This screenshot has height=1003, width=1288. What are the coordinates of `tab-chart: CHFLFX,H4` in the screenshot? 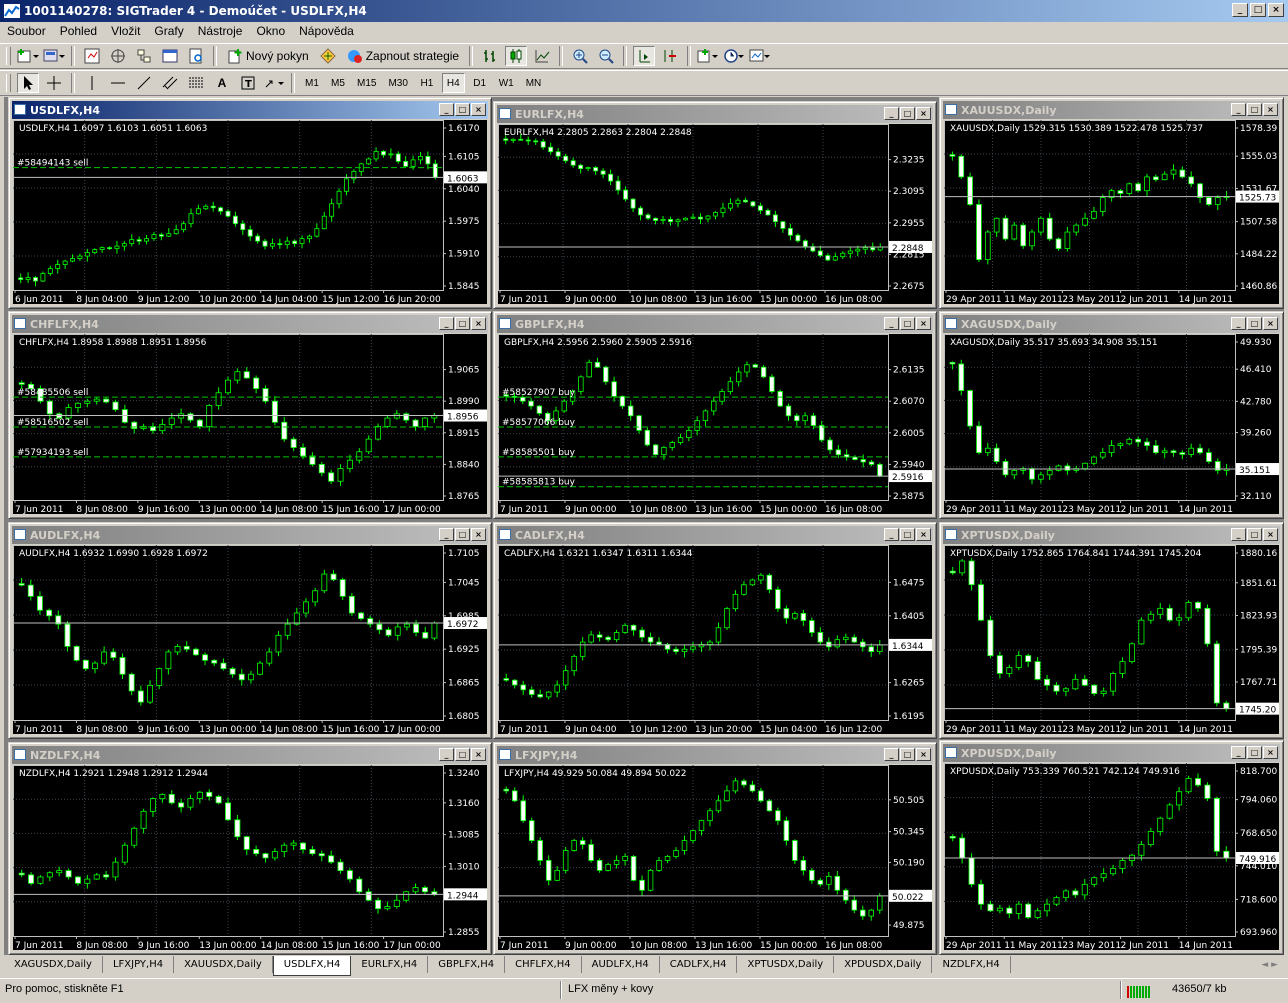 It's located at (543, 964).